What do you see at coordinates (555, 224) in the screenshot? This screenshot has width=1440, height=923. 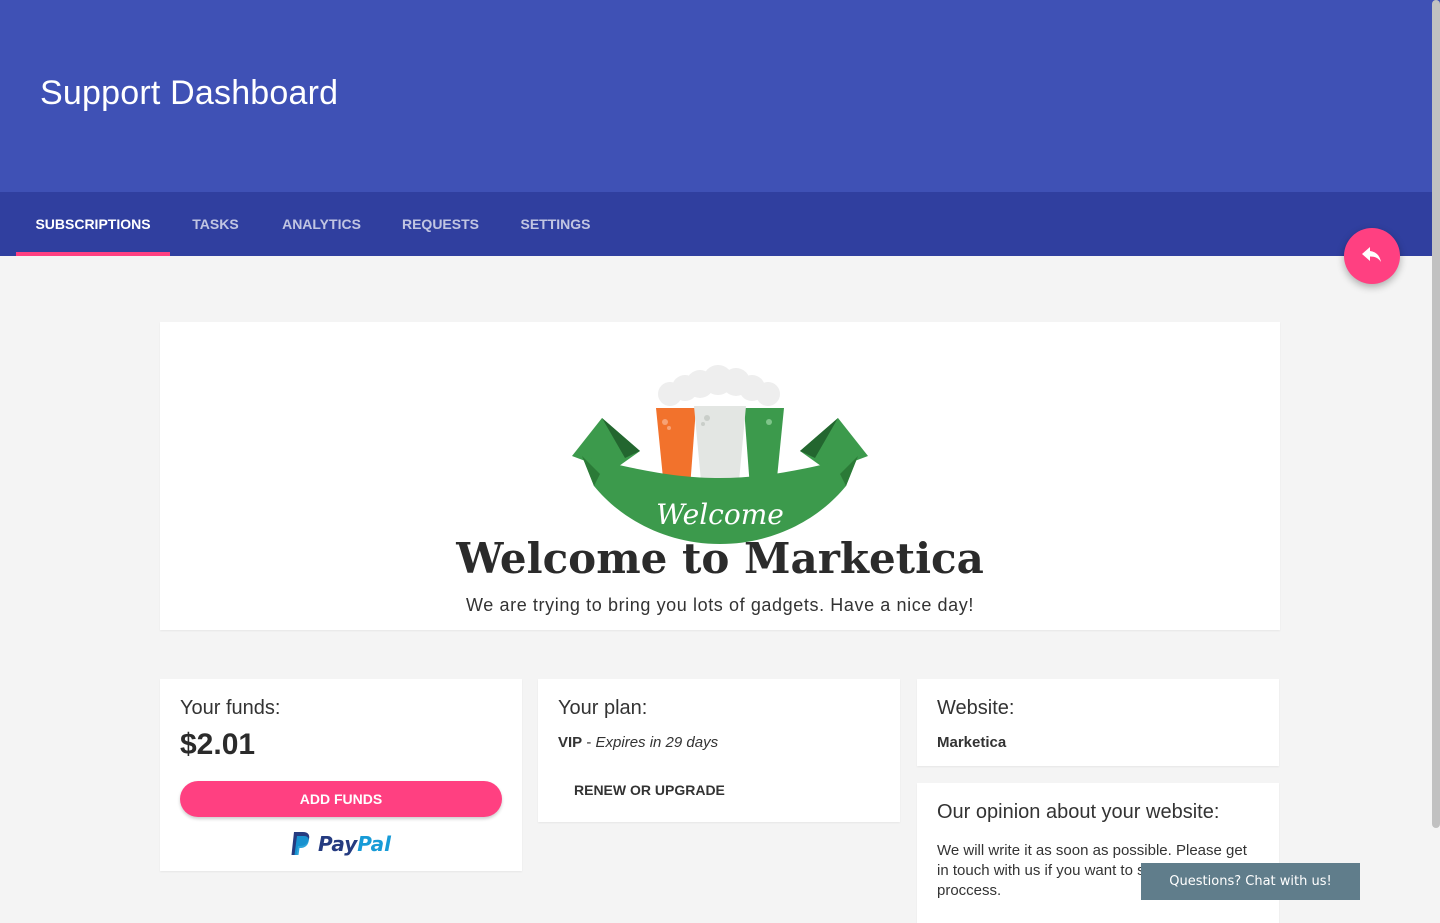 I see `tab-settings: SETTINGS` at bounding box center [555, 224].